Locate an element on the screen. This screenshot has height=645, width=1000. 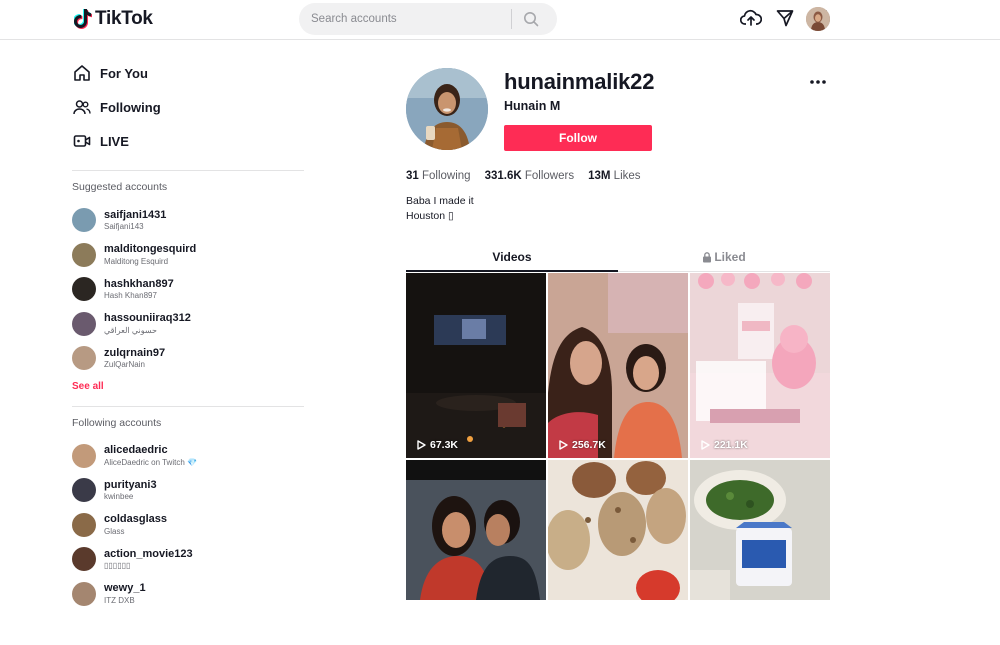
video-thumbnail: 221.1K is located at coordinates (760, 365).